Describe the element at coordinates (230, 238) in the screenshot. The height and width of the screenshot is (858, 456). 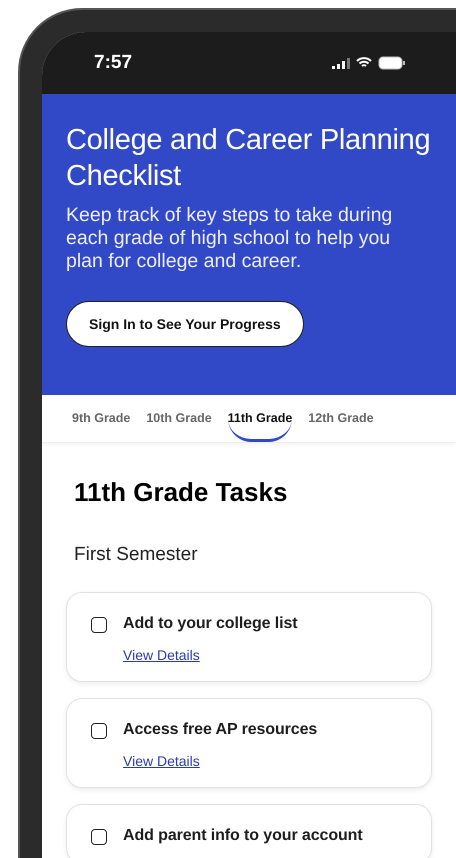
I see `description: Keep track of key steps to take during each grade of high school to help you plan for college and career.` at that location.